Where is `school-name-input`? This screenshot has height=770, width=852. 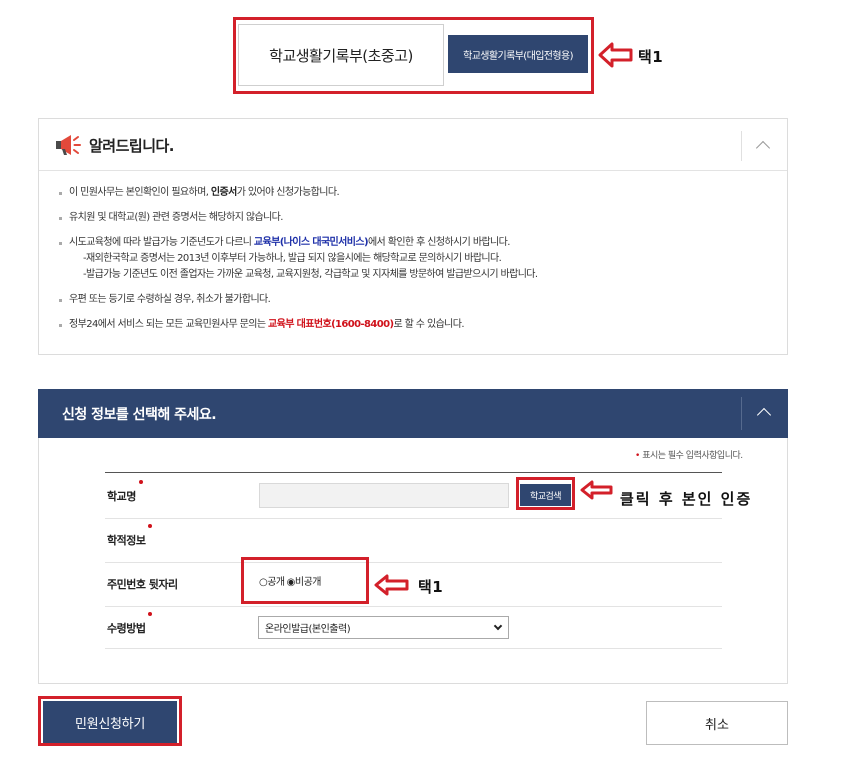 school-name-input is located at coordinates (384, 495).